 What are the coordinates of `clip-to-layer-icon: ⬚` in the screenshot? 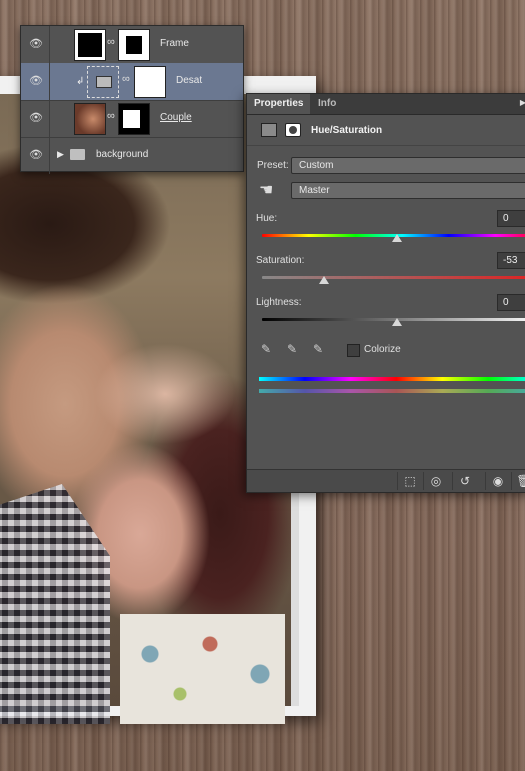 It's located at (409, 481).